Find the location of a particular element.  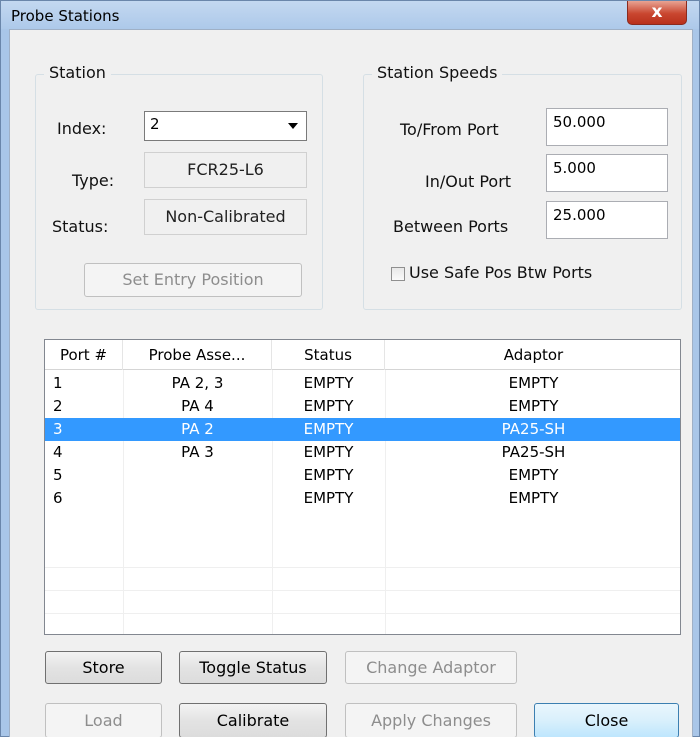

load-button: Load is located at coordinates (103, 720).